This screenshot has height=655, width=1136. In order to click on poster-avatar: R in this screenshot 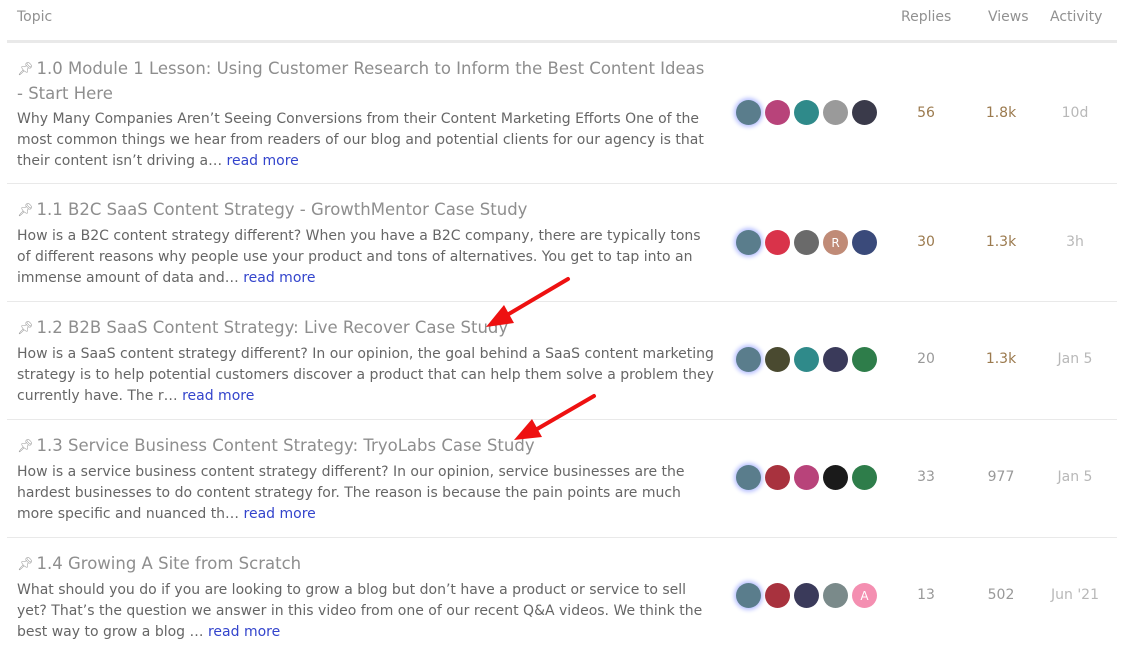, I will do `click(835, 242)`.